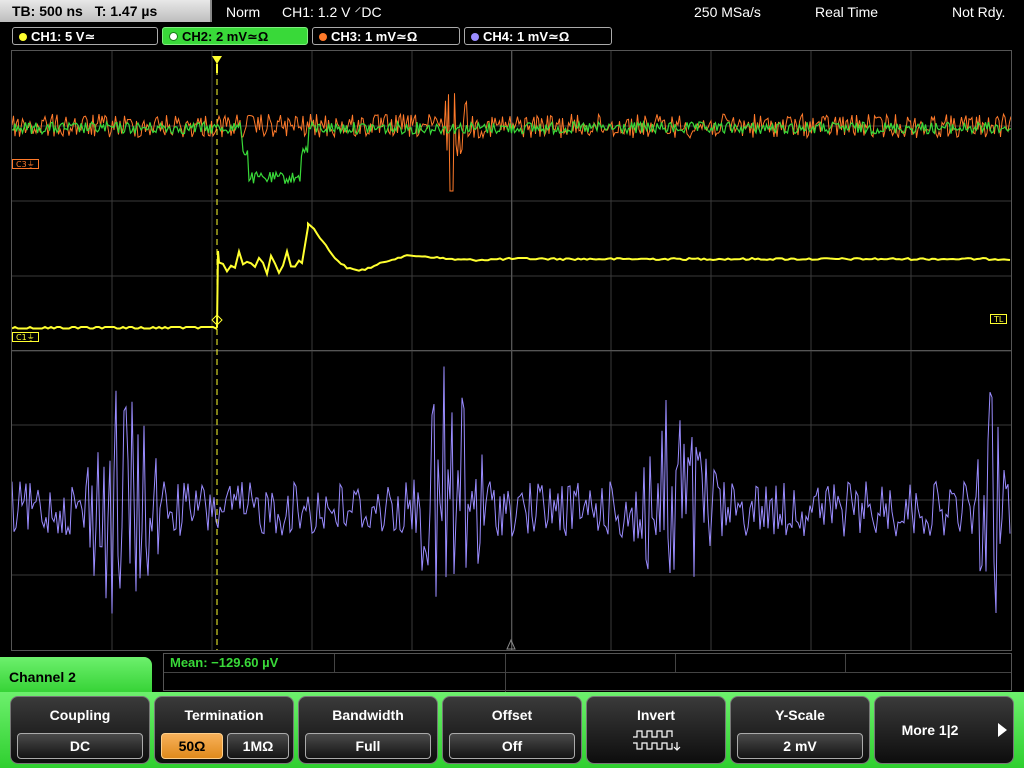 This screenshot has width=1024, height=768. Describe the element at coordinates (258, 746) in the screenshot. I see `termination-1mohm-option: 1MΩ` at that location.